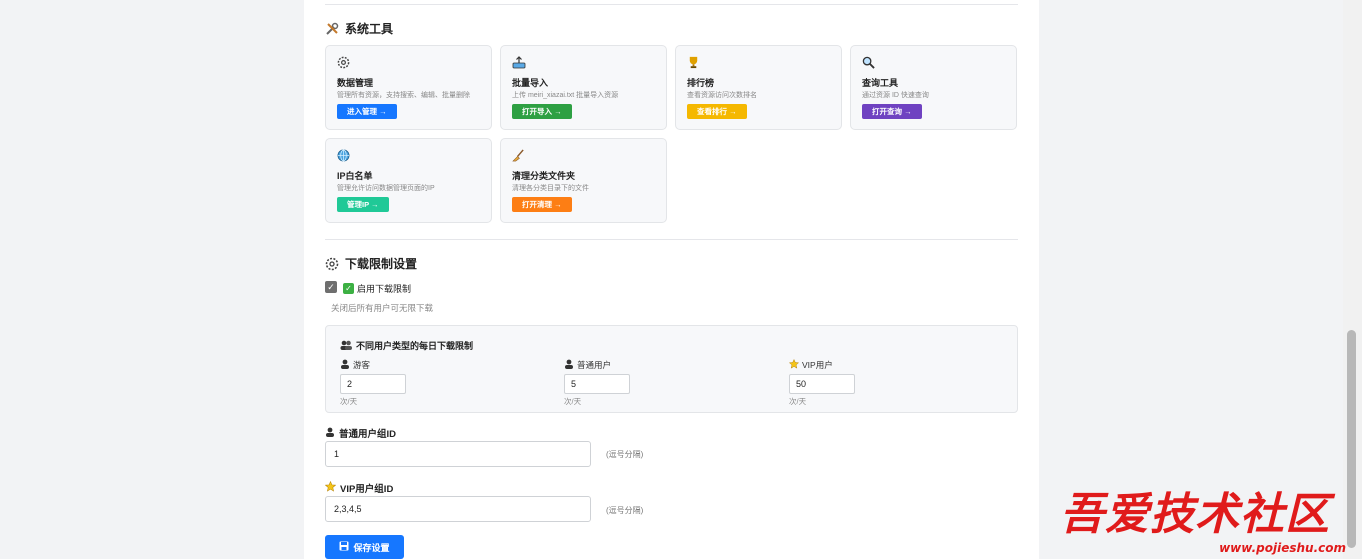  Describe the element at coordinates (583, 87) in the screenshot. I see `tool-card: 批量导入上传 meiri_xiazai.txt 批量导入资源打开导入 →` at that location.